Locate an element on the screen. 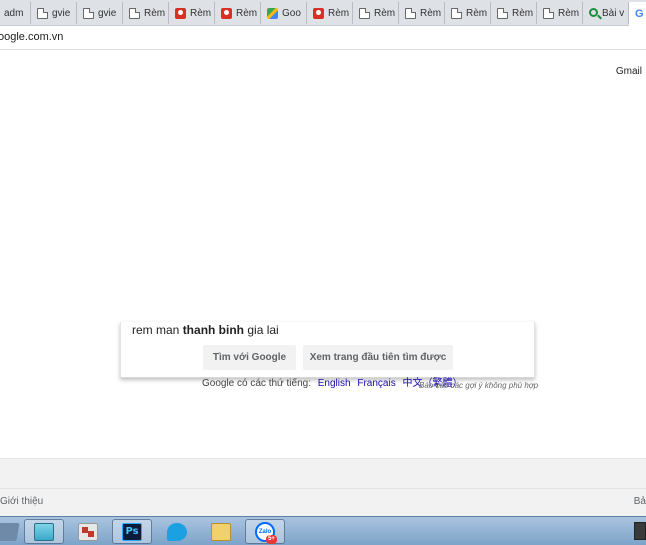  tab-13: Rèm is located at coordinates (560, 13).